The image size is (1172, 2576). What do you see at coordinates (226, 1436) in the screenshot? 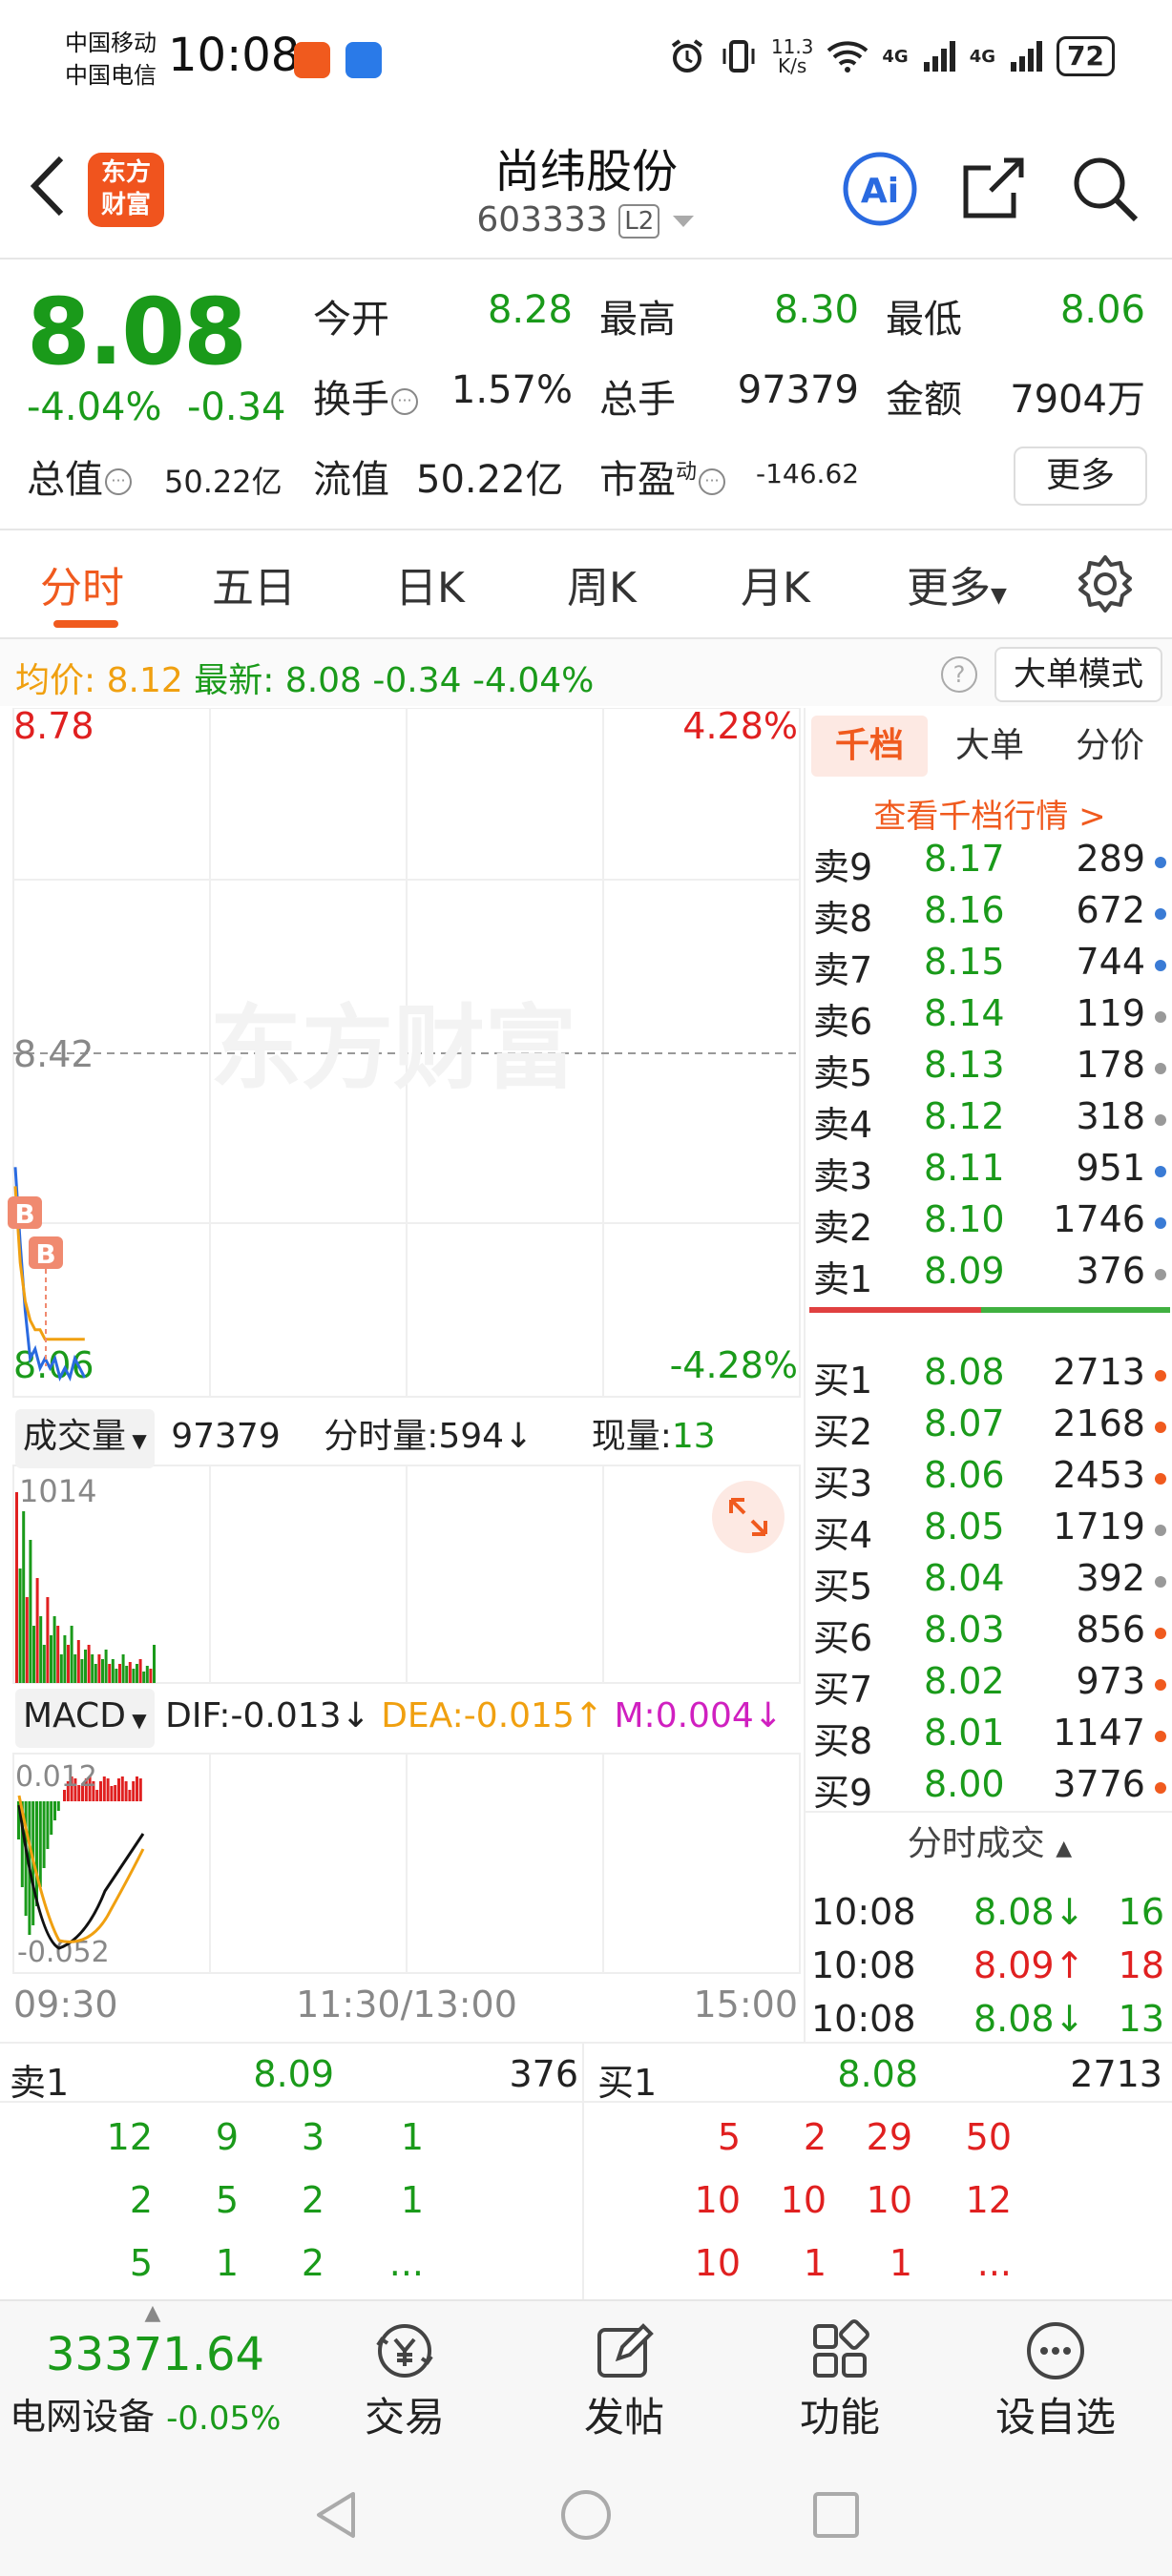
I see `volume-total: 97379` at bounding box center [226, 1436].